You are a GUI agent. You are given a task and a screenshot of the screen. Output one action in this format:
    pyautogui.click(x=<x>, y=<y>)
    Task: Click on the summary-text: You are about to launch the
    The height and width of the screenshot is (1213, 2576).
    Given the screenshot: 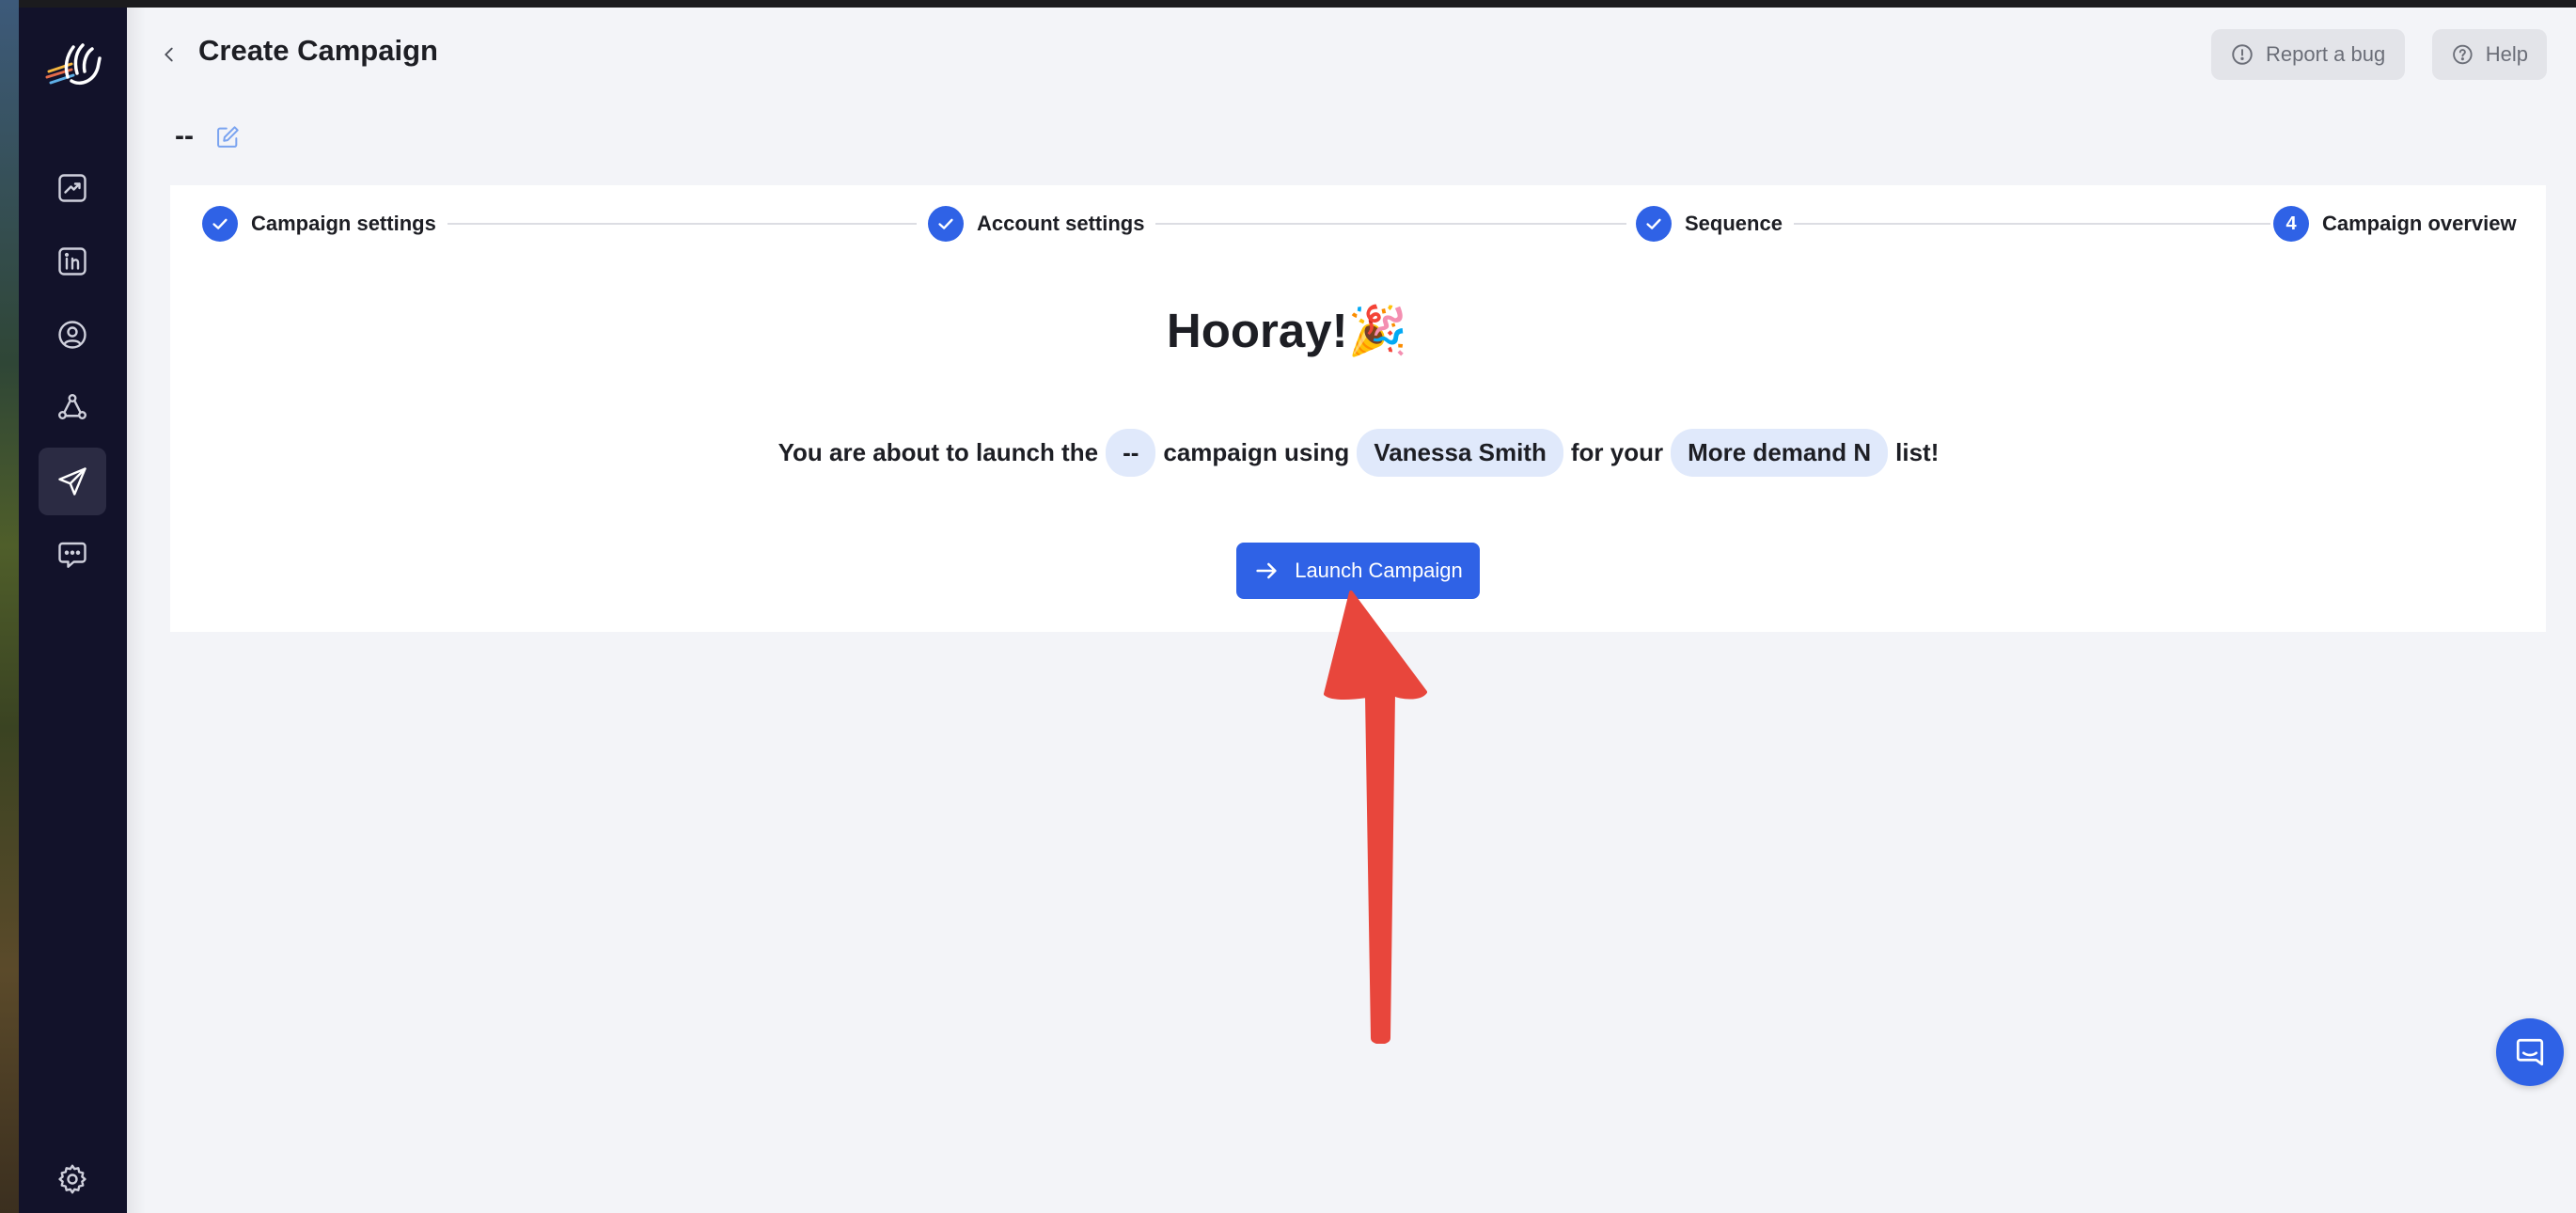 What is the action you would take?
    pyautogui.click(x=939, y=452)
    